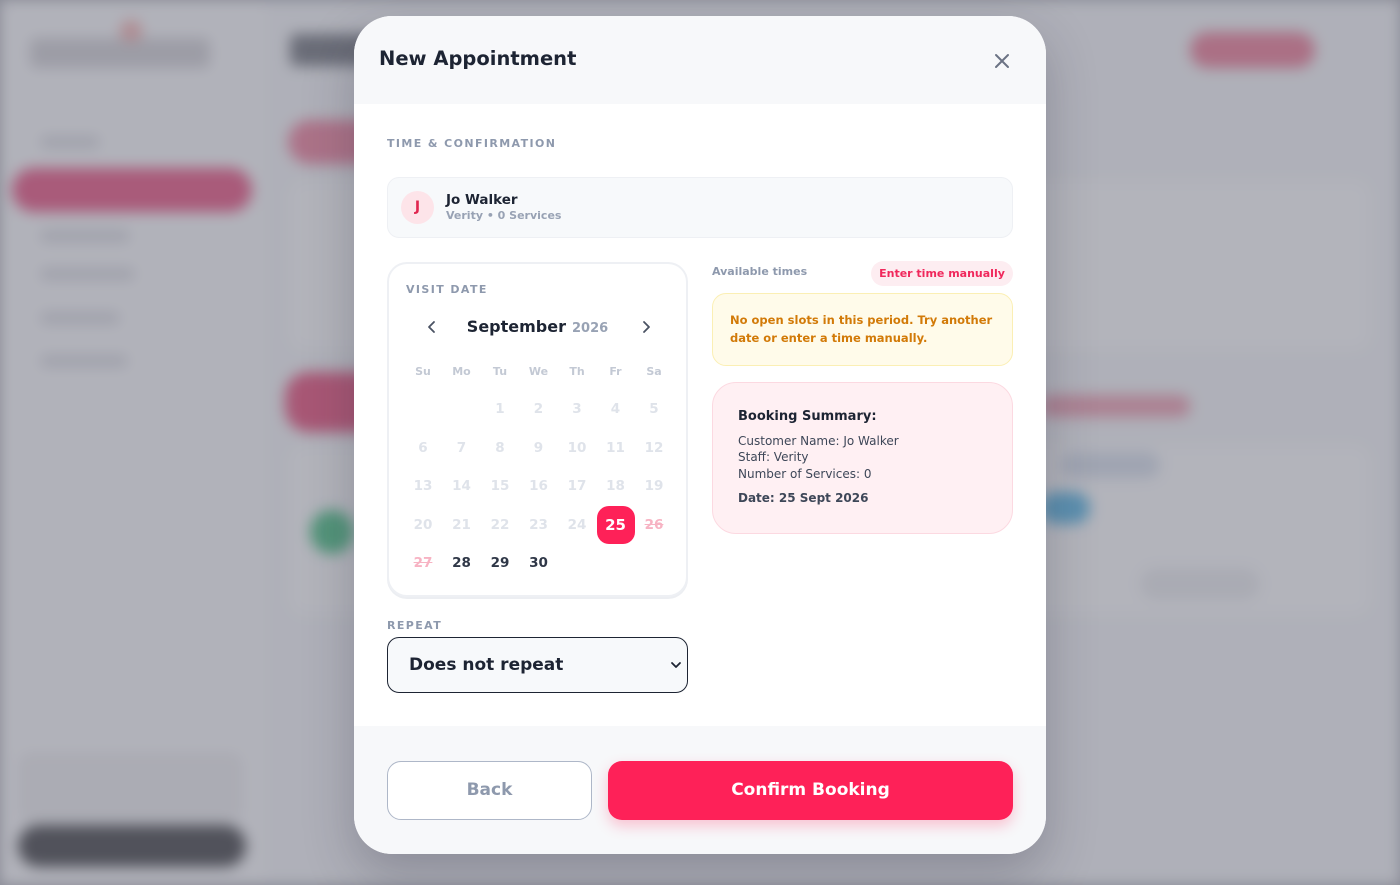 The height and width of the screenshot is (885, 1400). I want to click on calendar-day: 12, so click(654, 447).